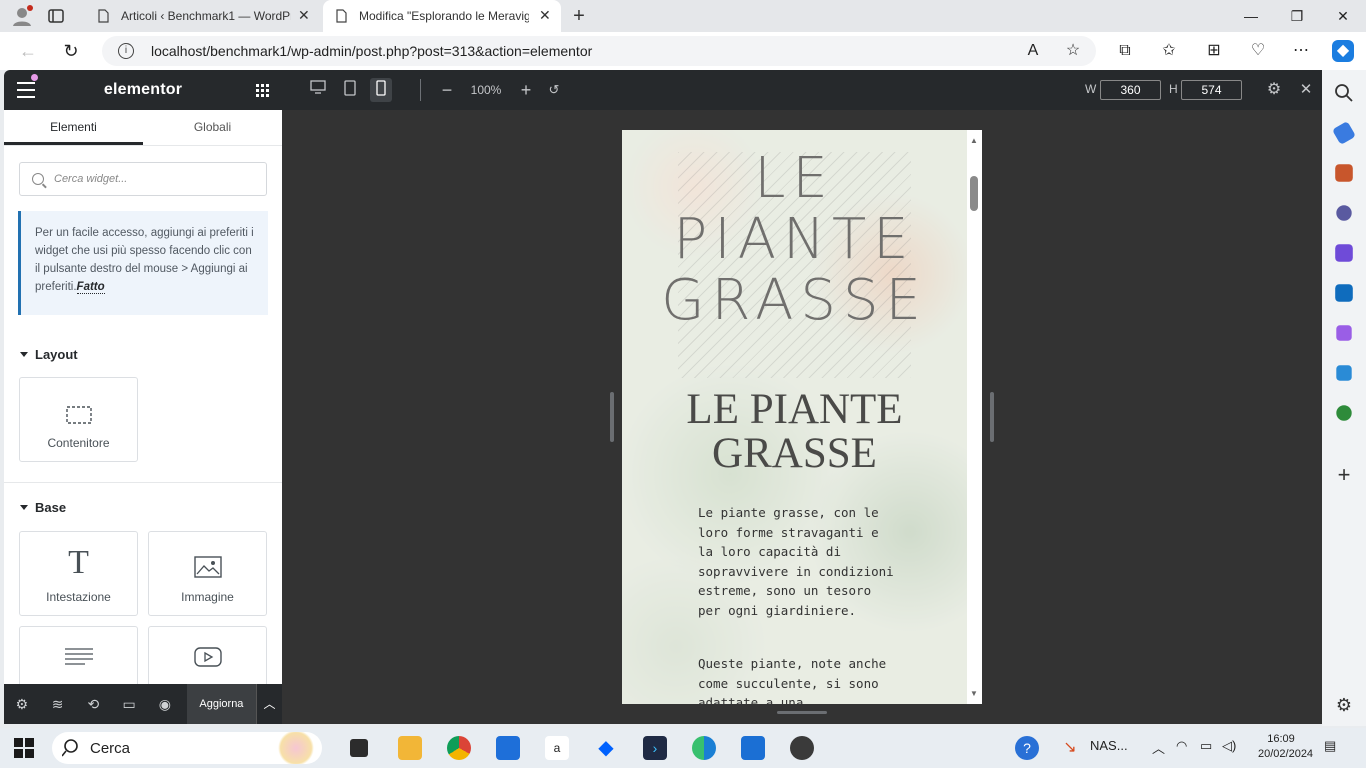 This screenshot has height=768, width=1366. What do you see at coordinates (341, 16) in the screenshot?
I see `page-icon` at bounding box center [341, 16].